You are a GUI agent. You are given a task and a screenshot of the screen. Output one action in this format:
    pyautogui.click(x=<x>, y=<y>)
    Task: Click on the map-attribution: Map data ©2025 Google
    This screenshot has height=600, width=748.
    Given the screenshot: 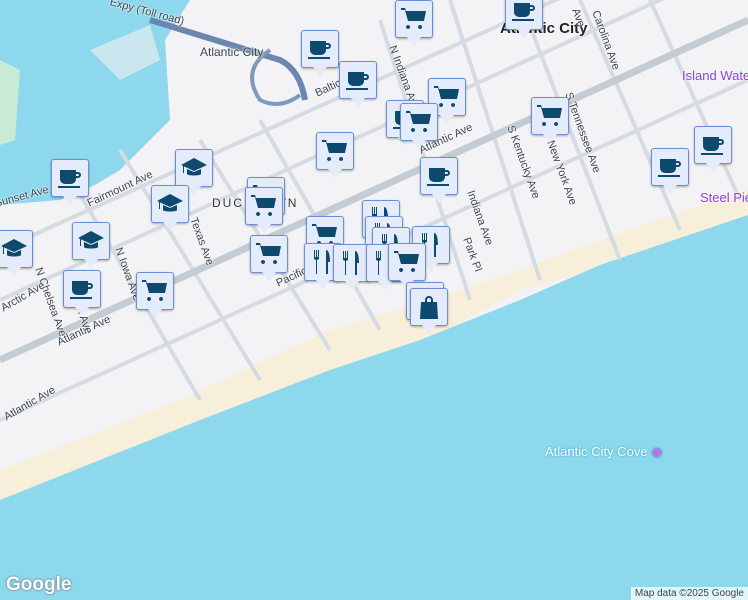 What is the action you would take?
    pyautogui.click(x=689, y=593)
    